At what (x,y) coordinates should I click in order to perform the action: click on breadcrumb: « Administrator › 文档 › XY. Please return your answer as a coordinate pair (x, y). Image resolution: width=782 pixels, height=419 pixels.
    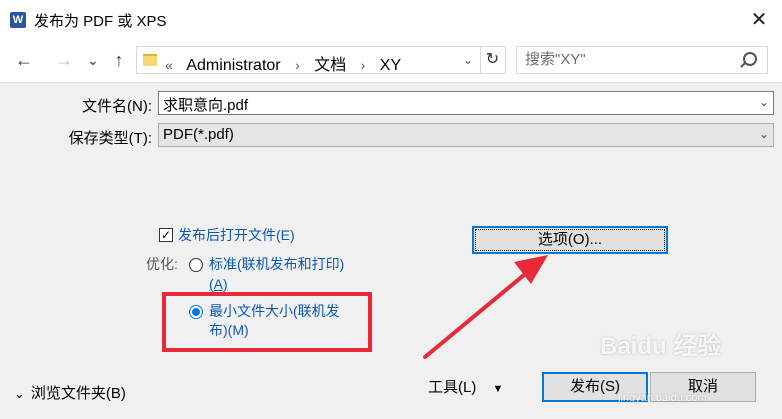
    Looking at the image, I should click on (288, 63).